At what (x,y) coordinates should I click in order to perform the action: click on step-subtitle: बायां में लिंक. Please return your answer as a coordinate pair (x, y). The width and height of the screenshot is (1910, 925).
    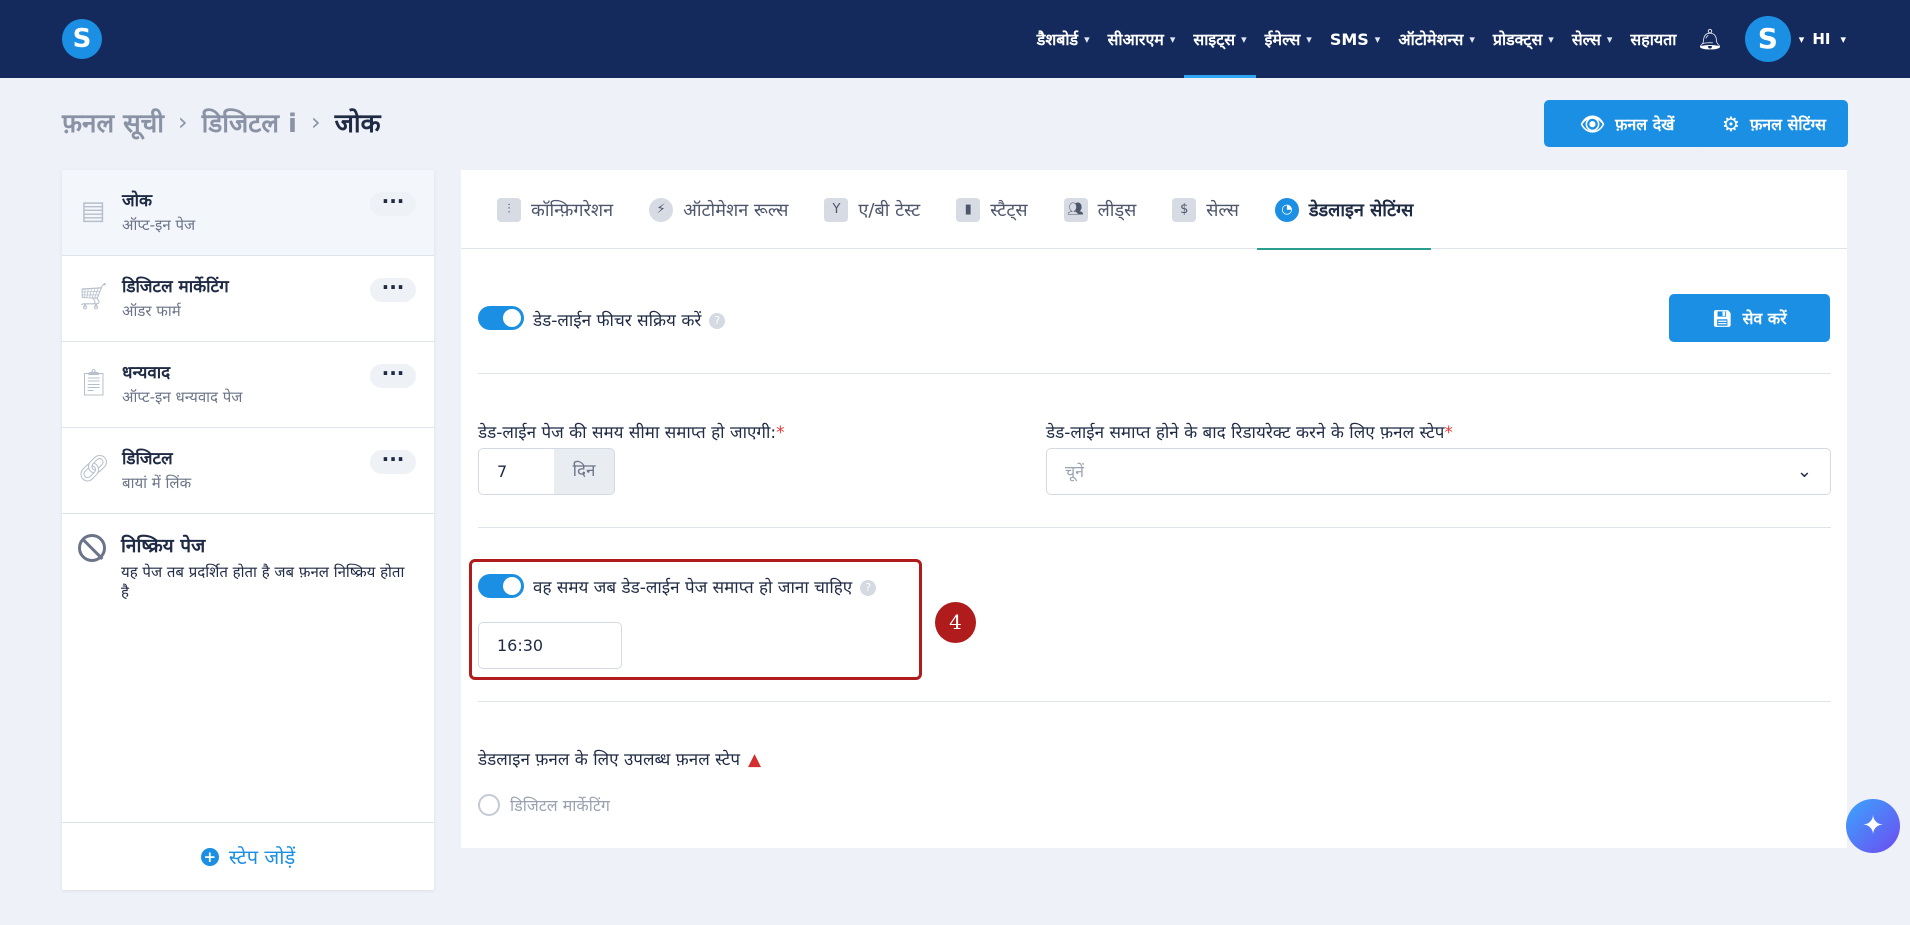
    Looking at the image, I should click on (157, 483).